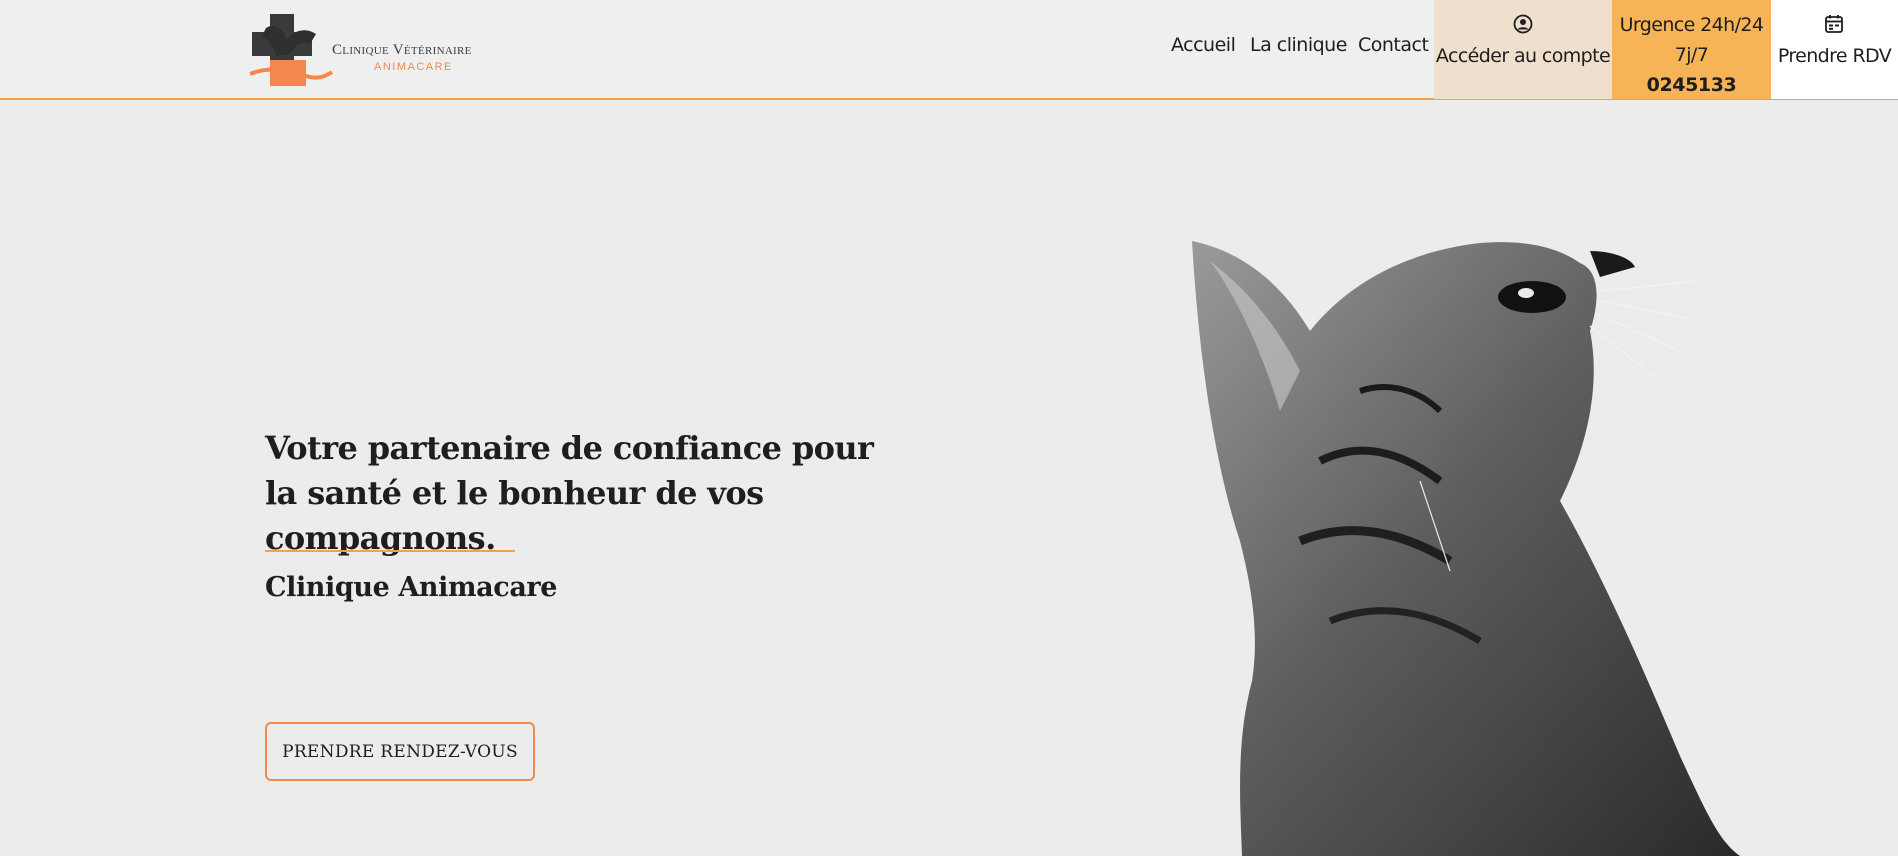 This screenshot has height=856, width=1898. I want to click on account-label: Accéder au compte, so click(1523, 56).